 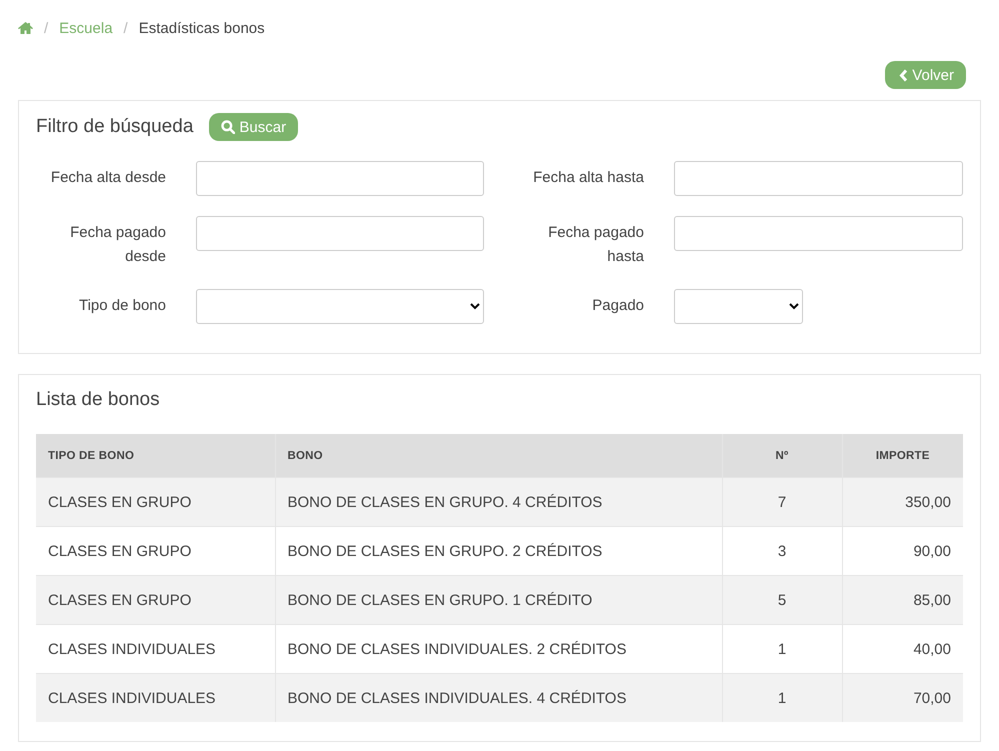 What do you see at coordinates (925, 75) in the screenshot?
I see `back-button: Volver` at bounding box center [925, 75].